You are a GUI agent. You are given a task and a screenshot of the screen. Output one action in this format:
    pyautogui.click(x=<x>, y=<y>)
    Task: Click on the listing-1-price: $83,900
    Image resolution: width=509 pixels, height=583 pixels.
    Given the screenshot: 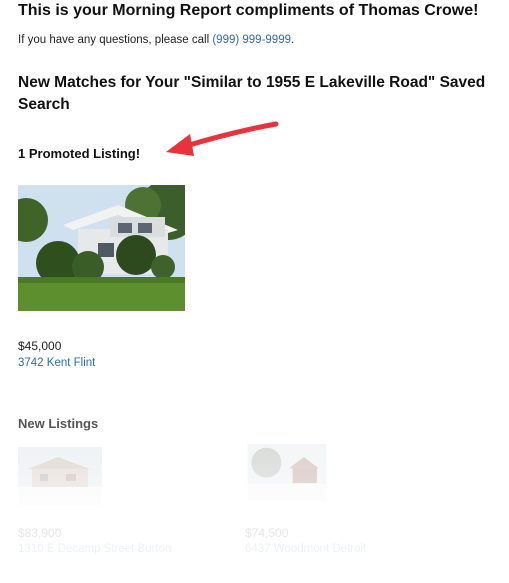 What is the action you would take?
    pyautogui.click(x=40, y=533)
    